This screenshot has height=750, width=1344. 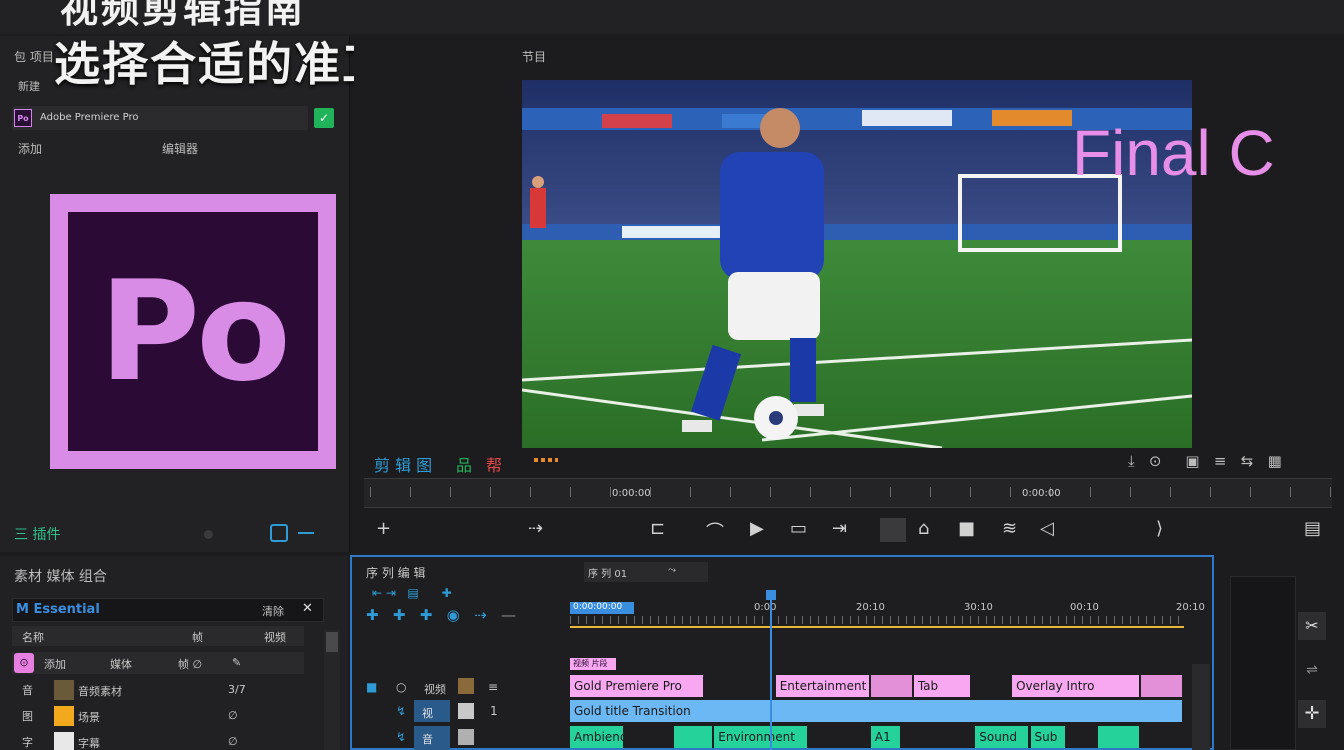 What do you see at coordinates (403, 464) in the screenshot?
I see `monitor-control-group: 剪 辑 图` at bounding box center [403, 464].